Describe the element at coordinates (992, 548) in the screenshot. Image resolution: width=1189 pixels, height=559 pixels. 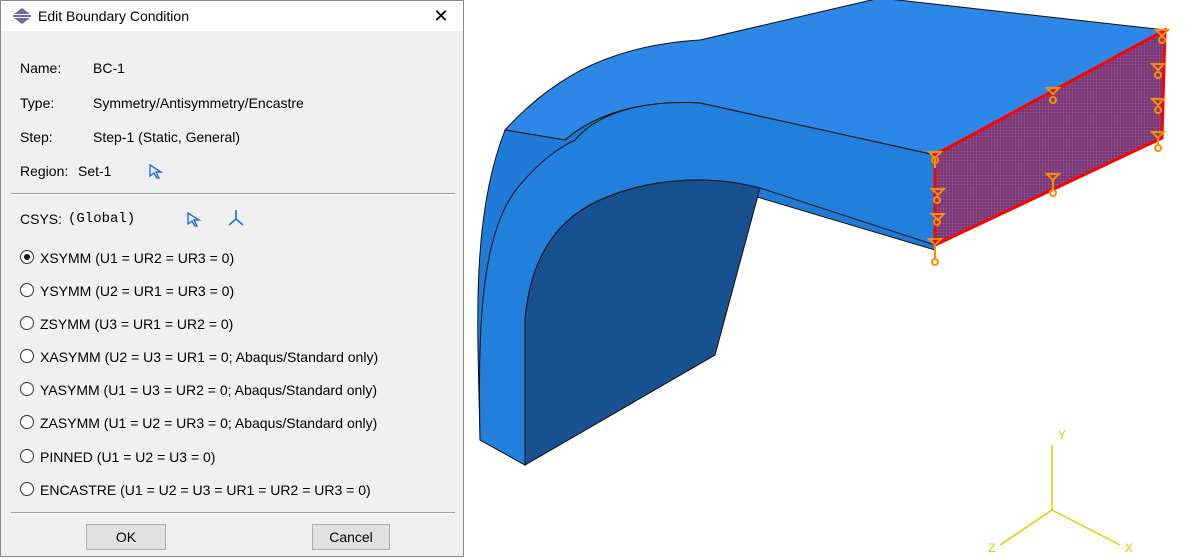
I see `triad-z-label: Z` at that location.